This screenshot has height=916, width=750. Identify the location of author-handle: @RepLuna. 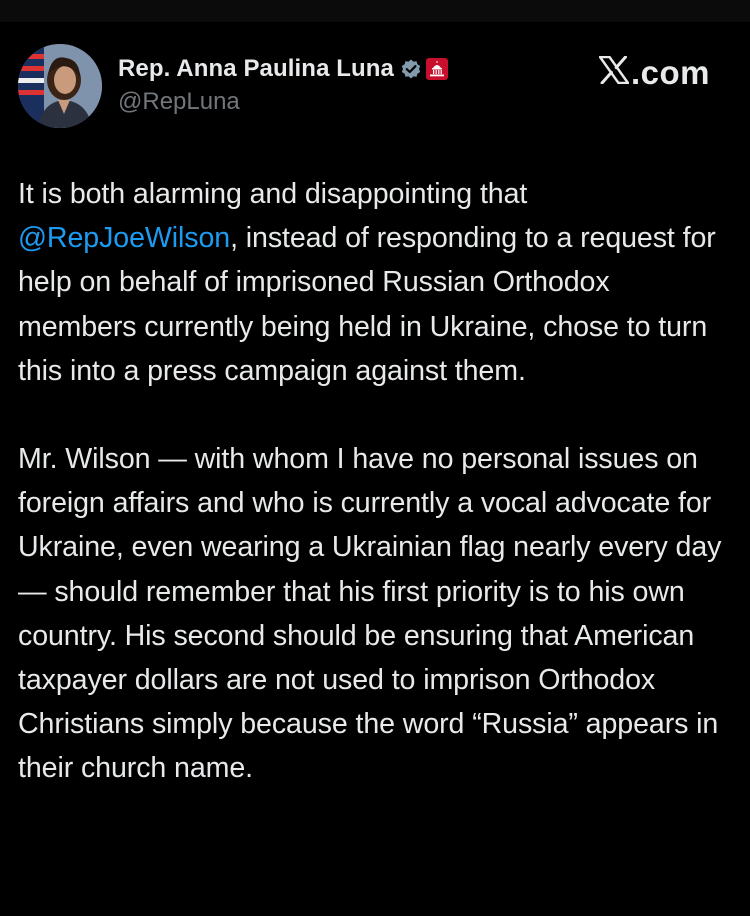
(283, 102).